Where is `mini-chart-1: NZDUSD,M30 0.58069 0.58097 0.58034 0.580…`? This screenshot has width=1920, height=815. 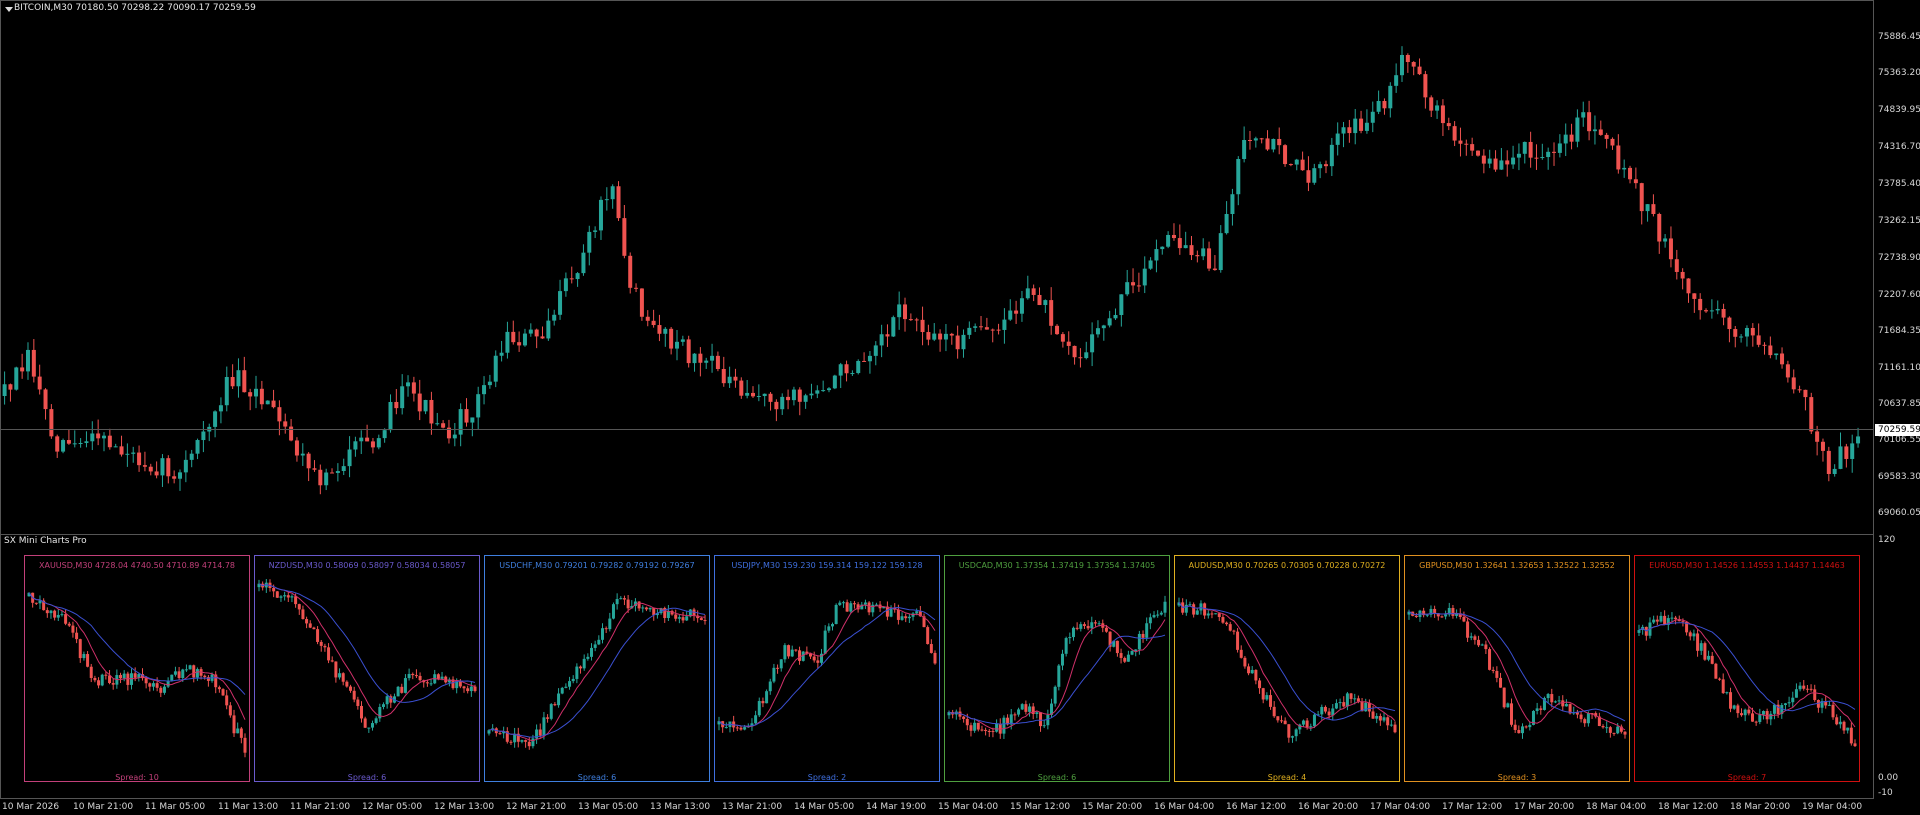
mini-chart-1: NZDUSD,M30 0.58069 0.58097 0.58034 0.580… is located at coordinates (367, 668).